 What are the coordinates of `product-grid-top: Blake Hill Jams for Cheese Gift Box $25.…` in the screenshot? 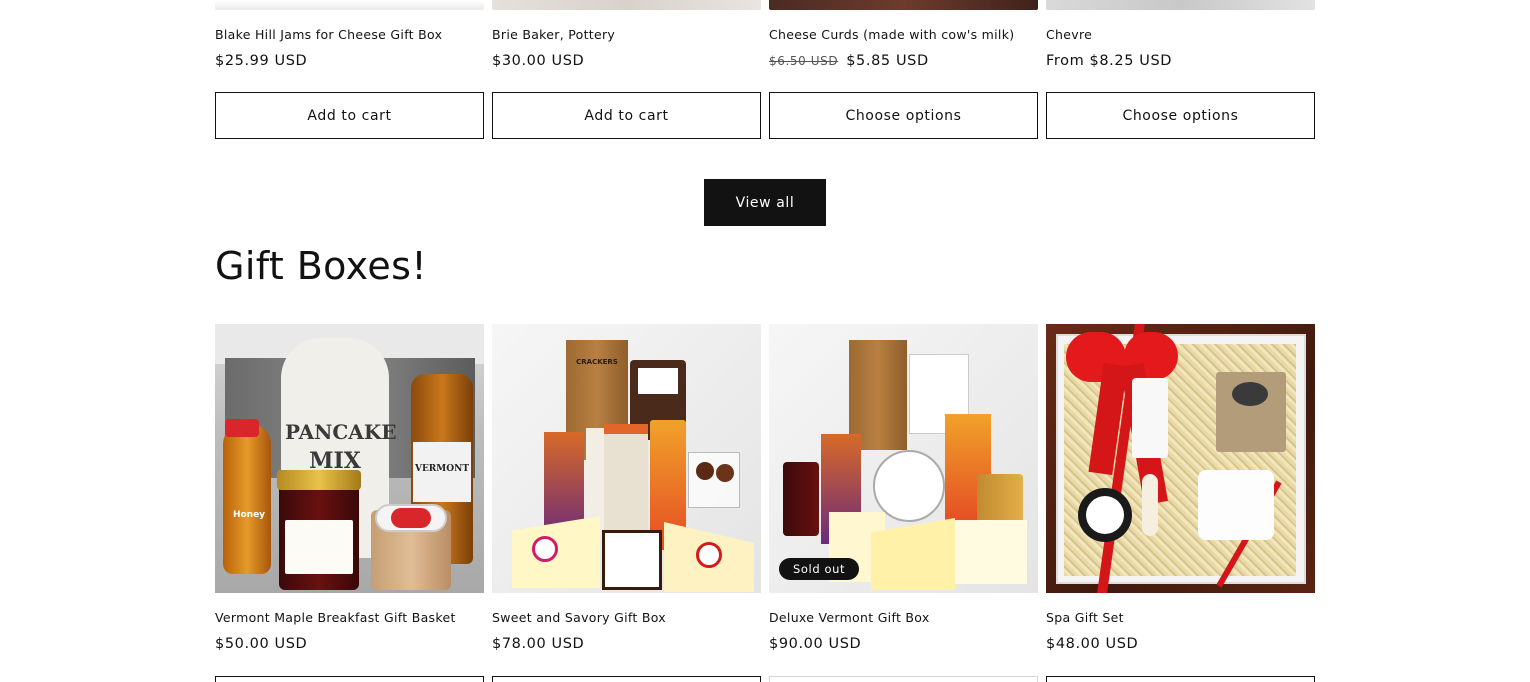 It's located at (765, 69).